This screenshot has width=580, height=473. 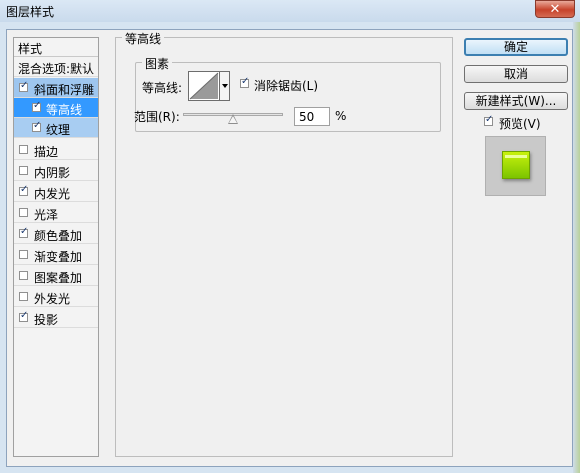 What do you see at coordinates (488, 120) in the screenshot?
I see `preview-checkbox` at bounding box center [488, 120].